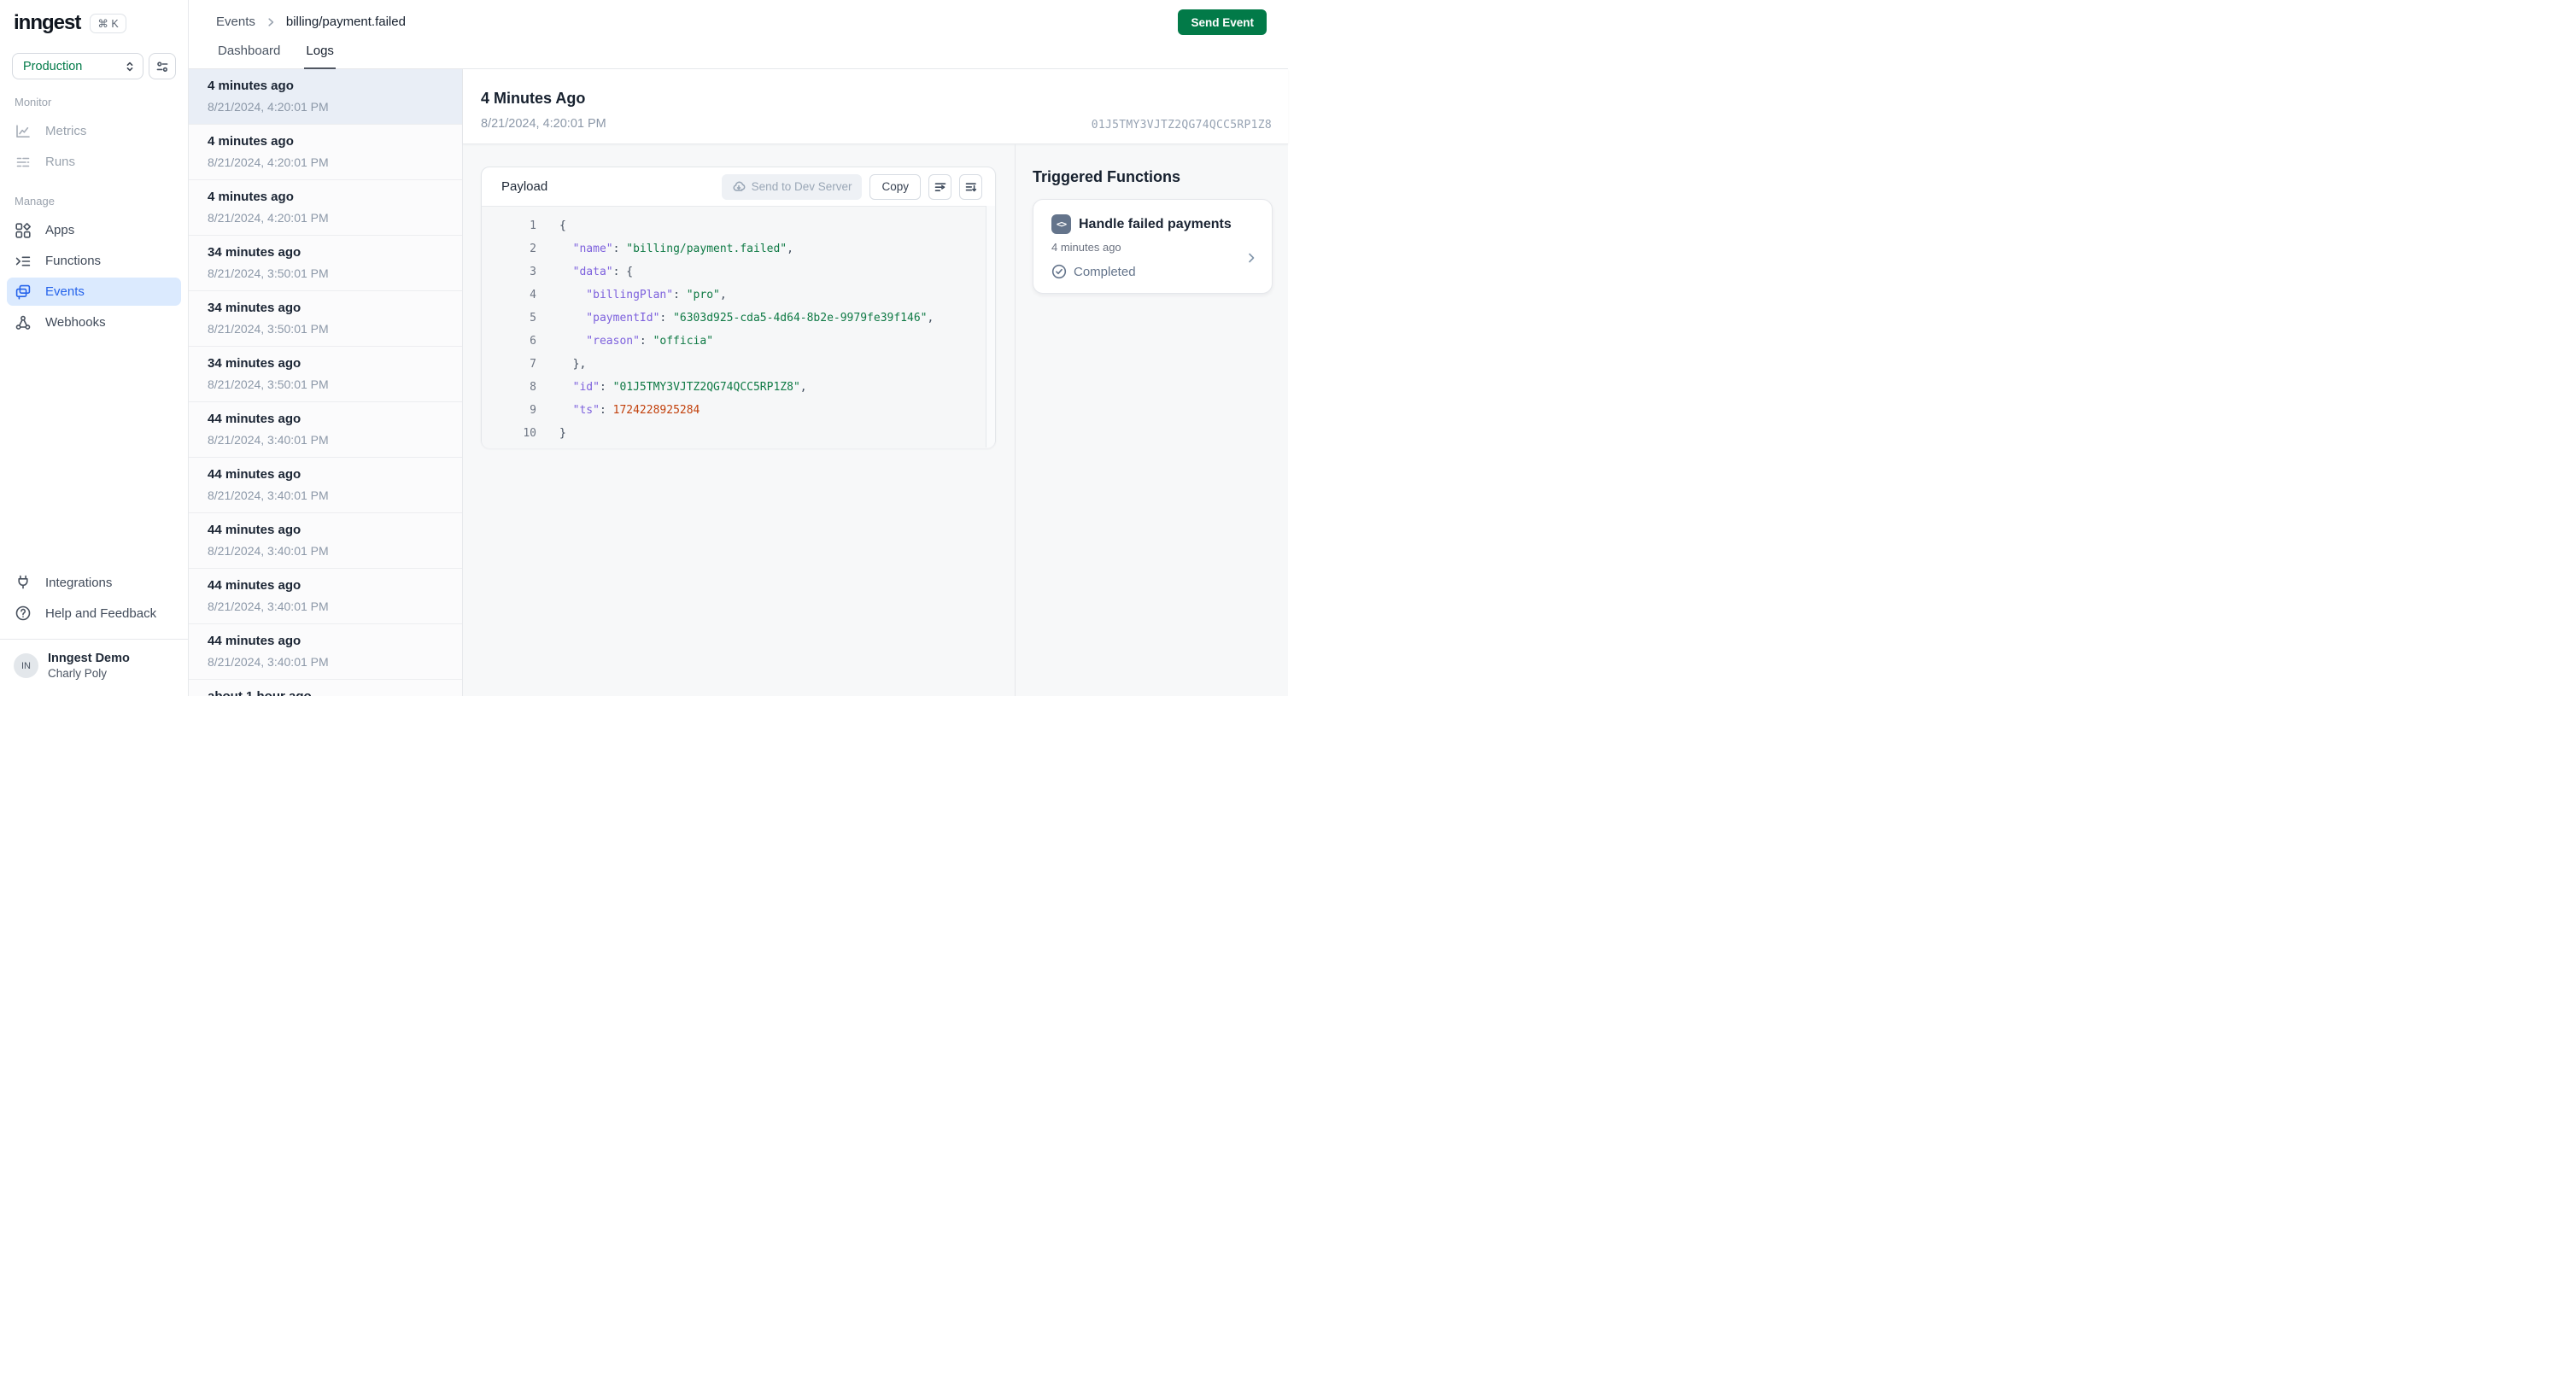 The height and width of the screenshot is (1392, 2576). I want to click on code-scrollbar, so click(990, 326).